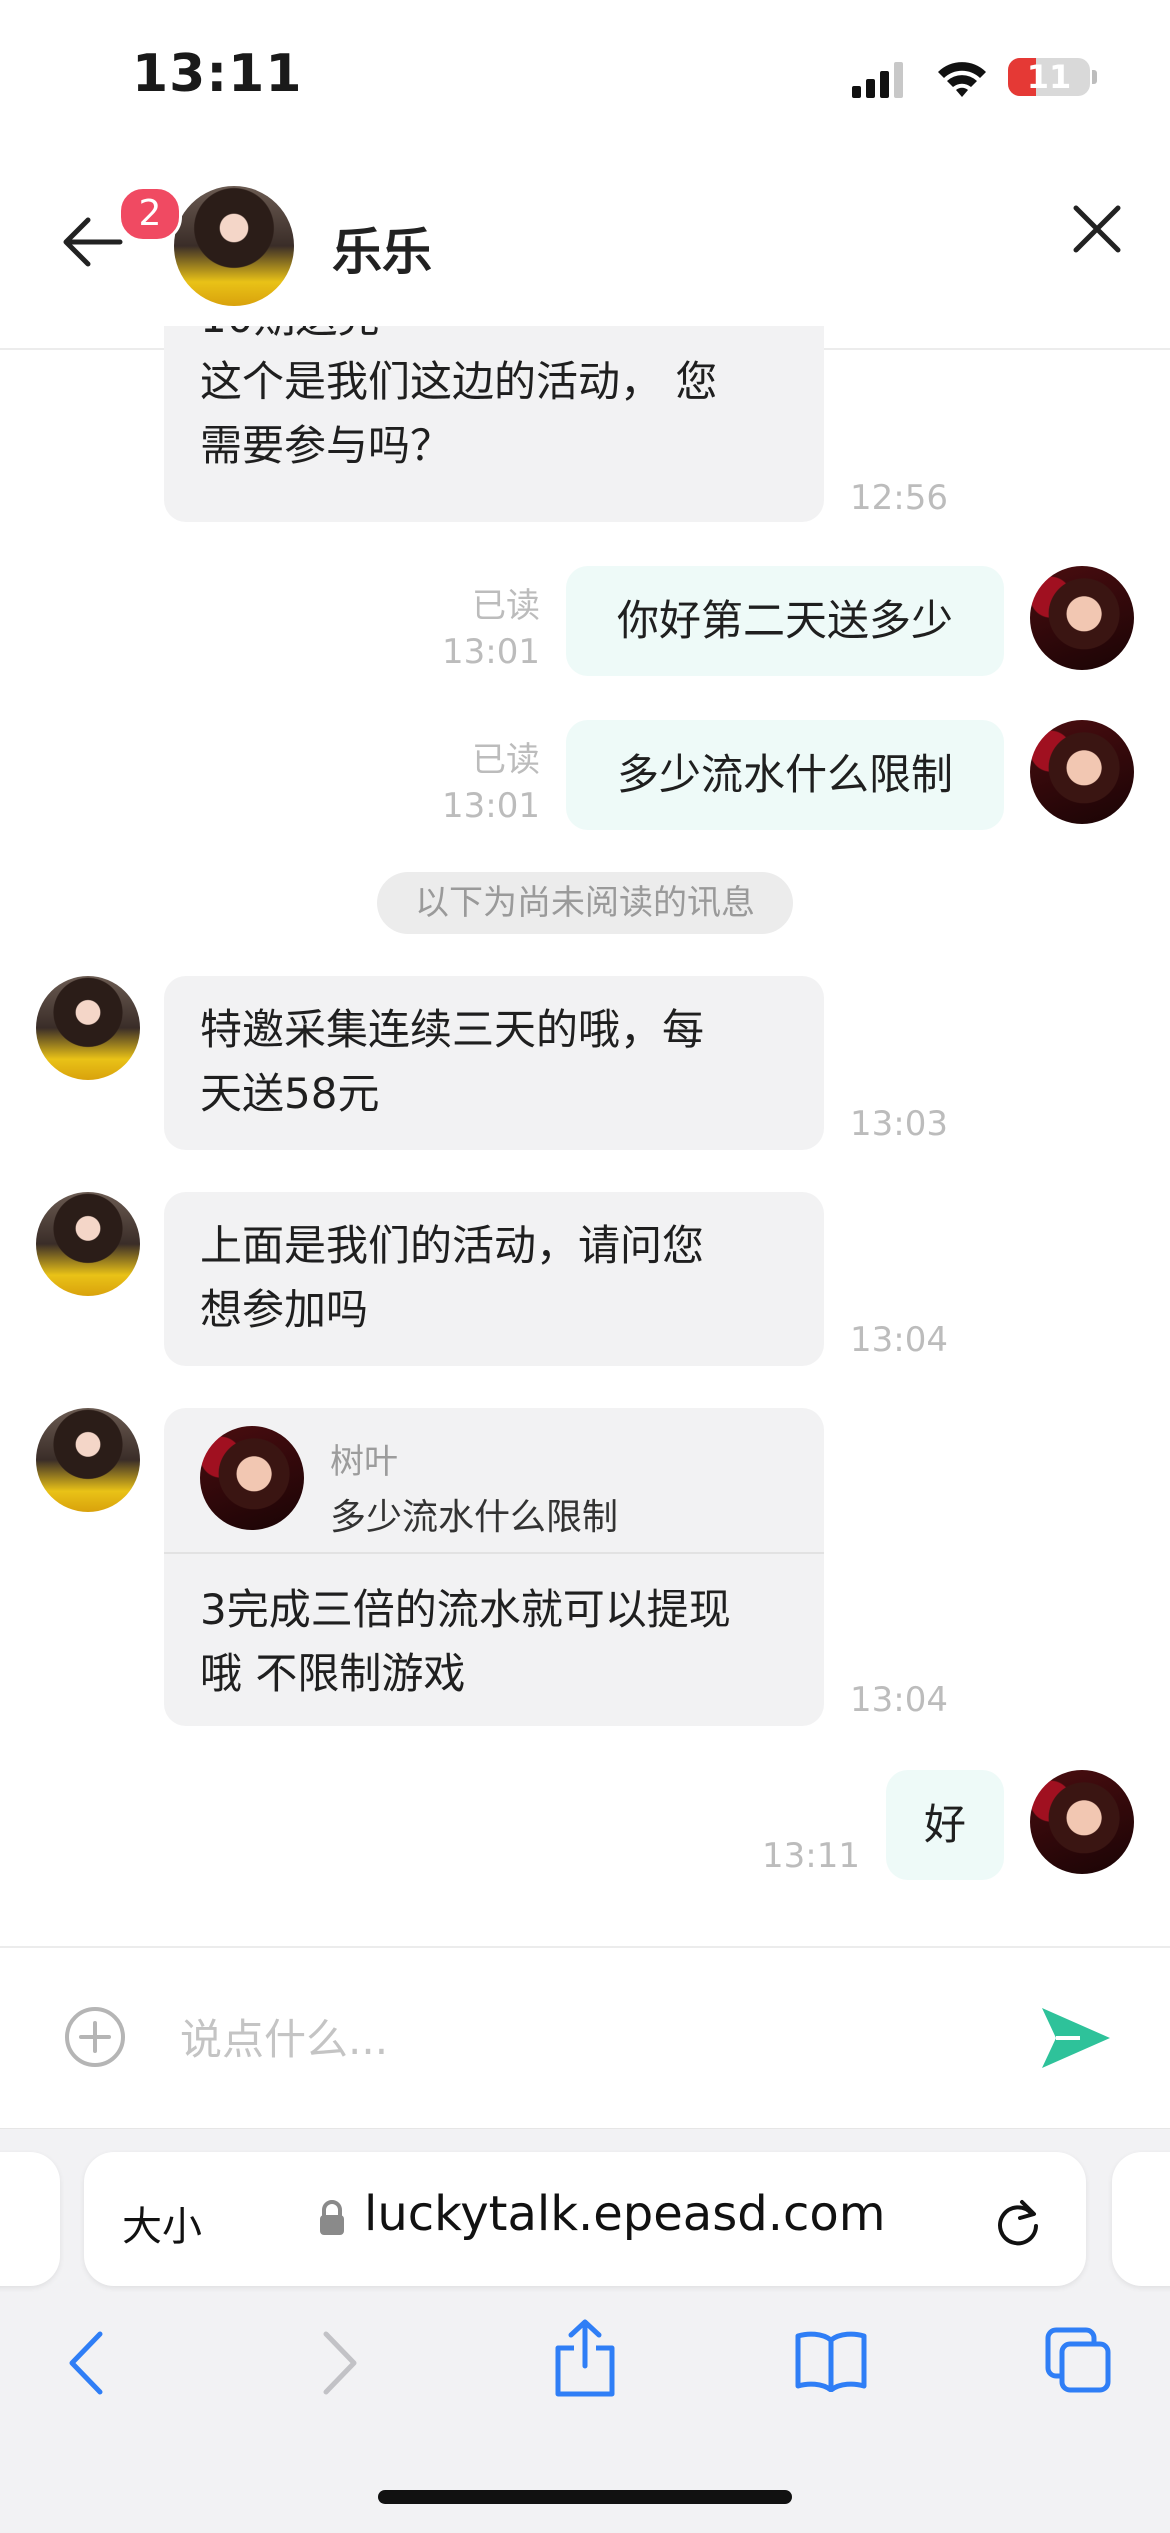 Image resolution: width=1170 pixels, height=2533 pixels. Describe the element at coordinates (1141, 2219) in the screenshot. I see `next-tab-card` at that location.